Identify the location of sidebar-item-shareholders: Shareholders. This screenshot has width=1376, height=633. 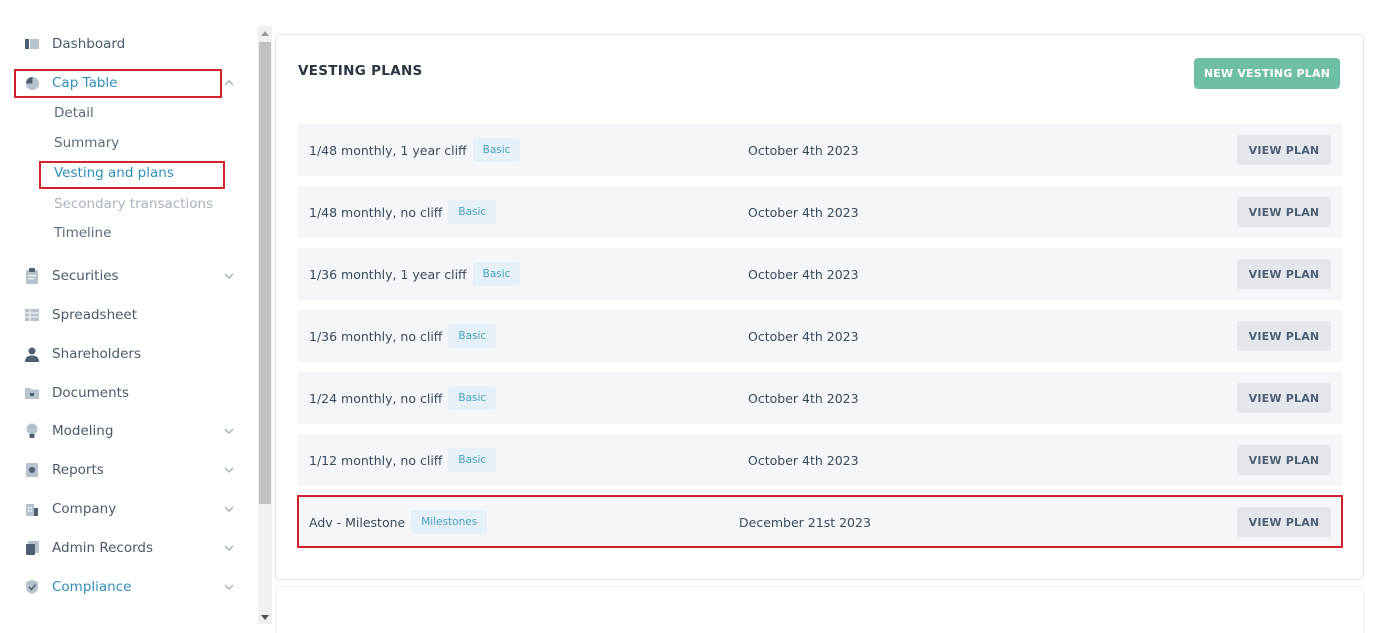
(132, 354).